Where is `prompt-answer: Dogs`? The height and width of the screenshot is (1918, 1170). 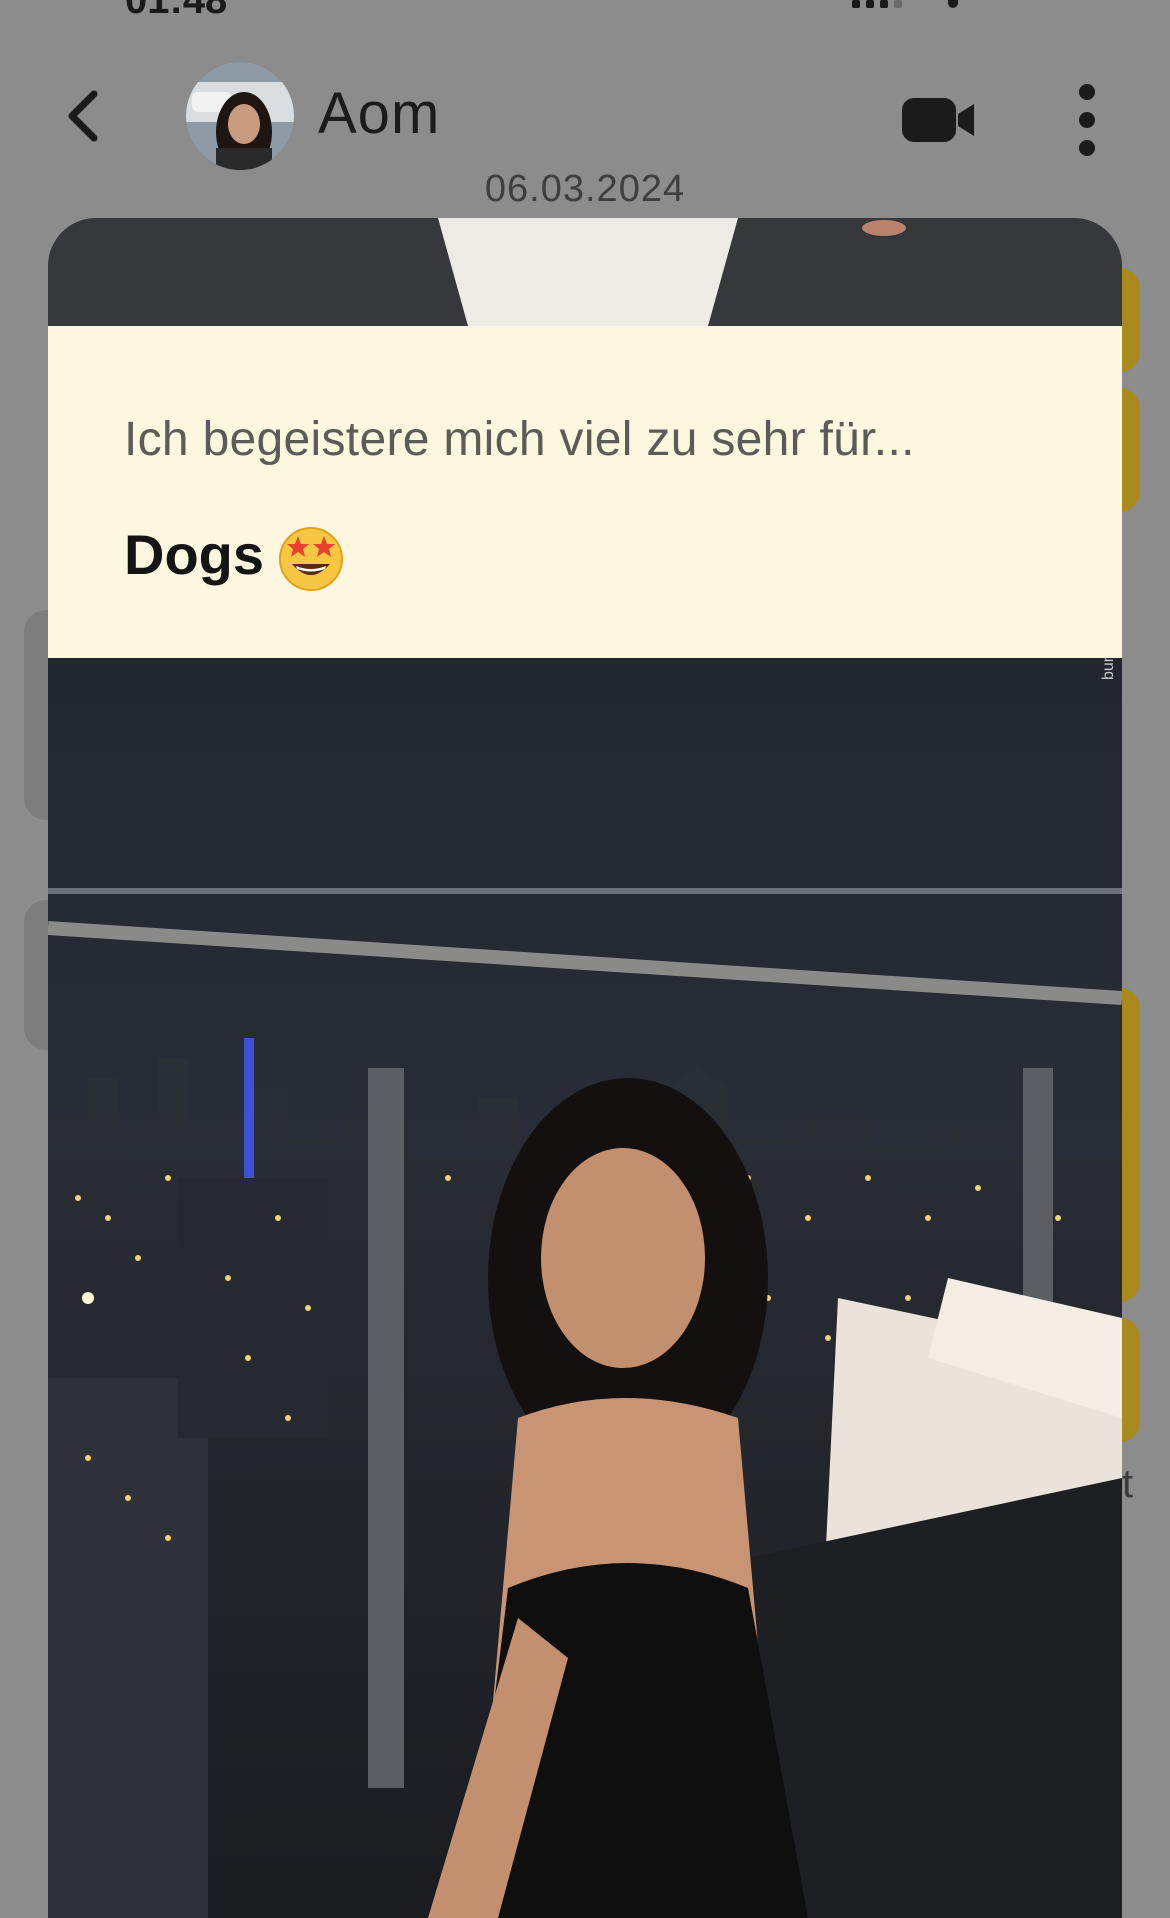
prompt-answer: Dogs is located at coordinates (234, 557).